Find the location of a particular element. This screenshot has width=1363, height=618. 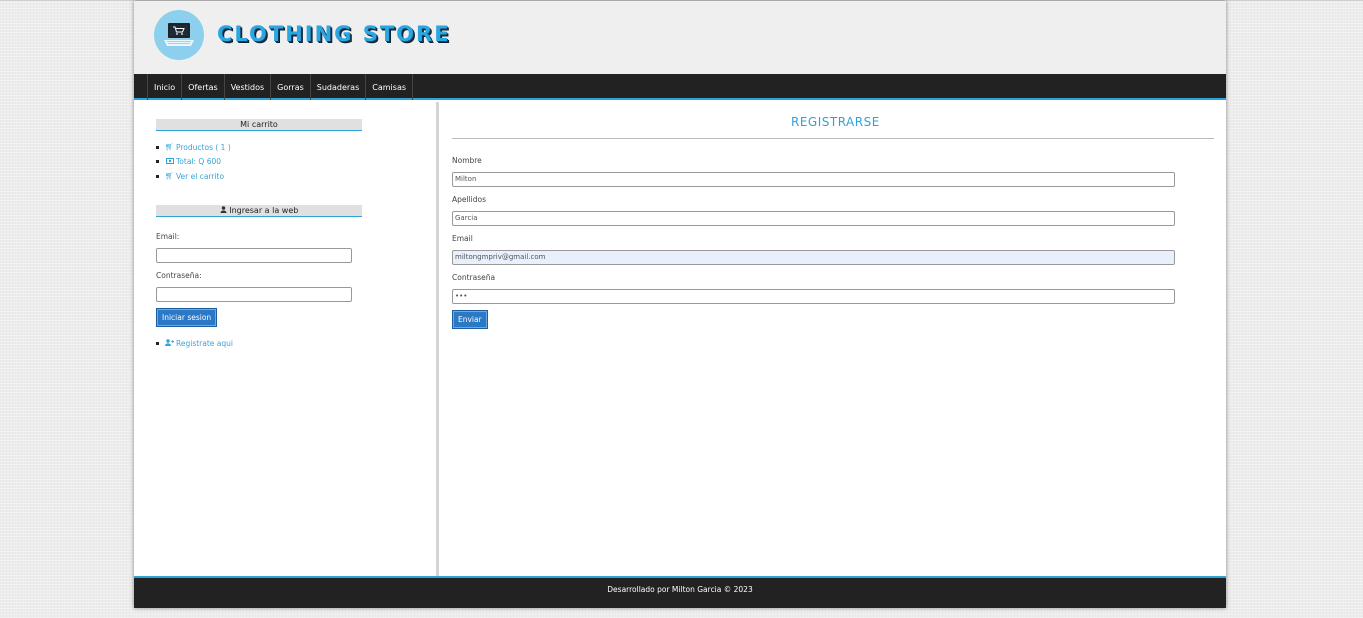

cart-item-total: Total: Q 600 is located at coordinates (193, 162).